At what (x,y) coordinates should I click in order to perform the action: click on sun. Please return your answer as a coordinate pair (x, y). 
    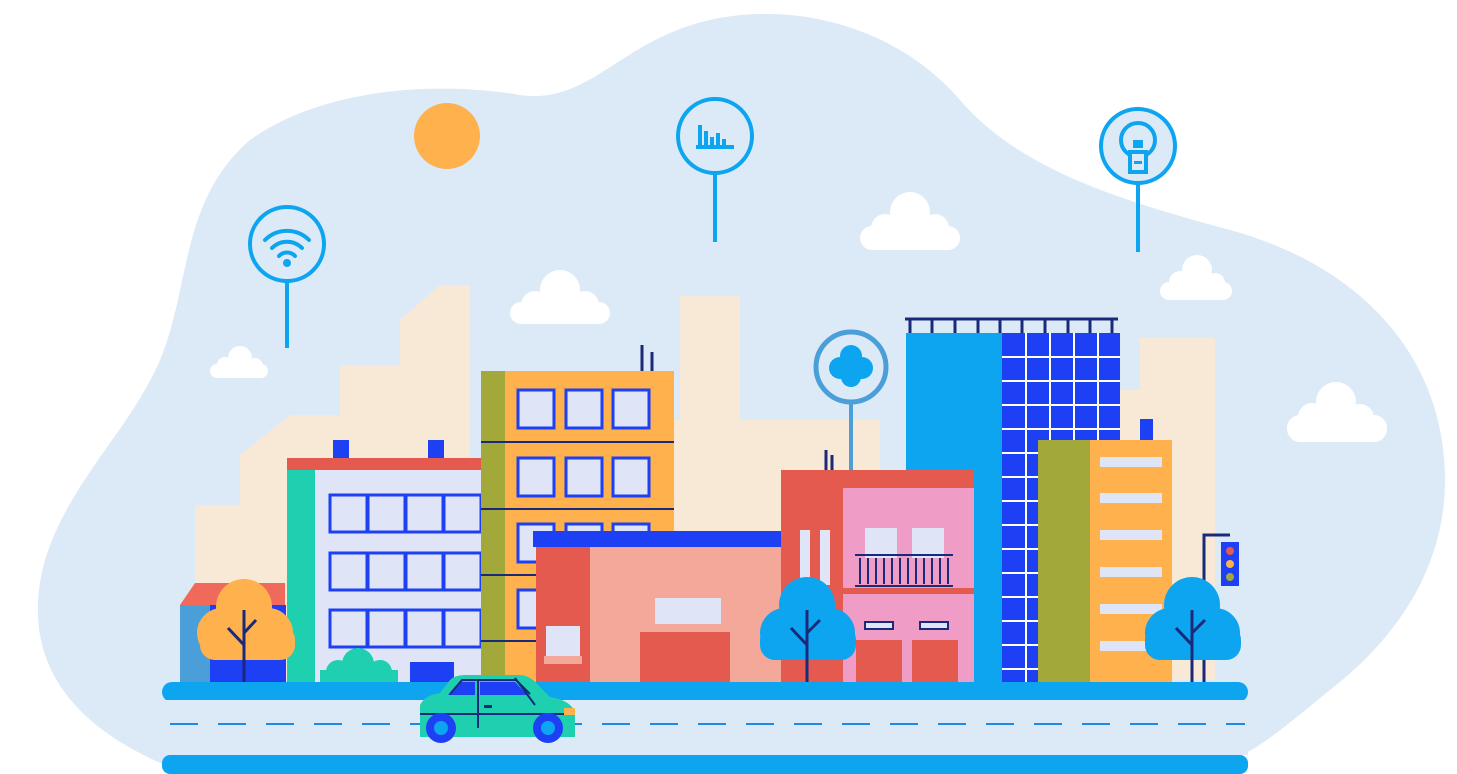
    Looking at the image, I should click on (447, 136).